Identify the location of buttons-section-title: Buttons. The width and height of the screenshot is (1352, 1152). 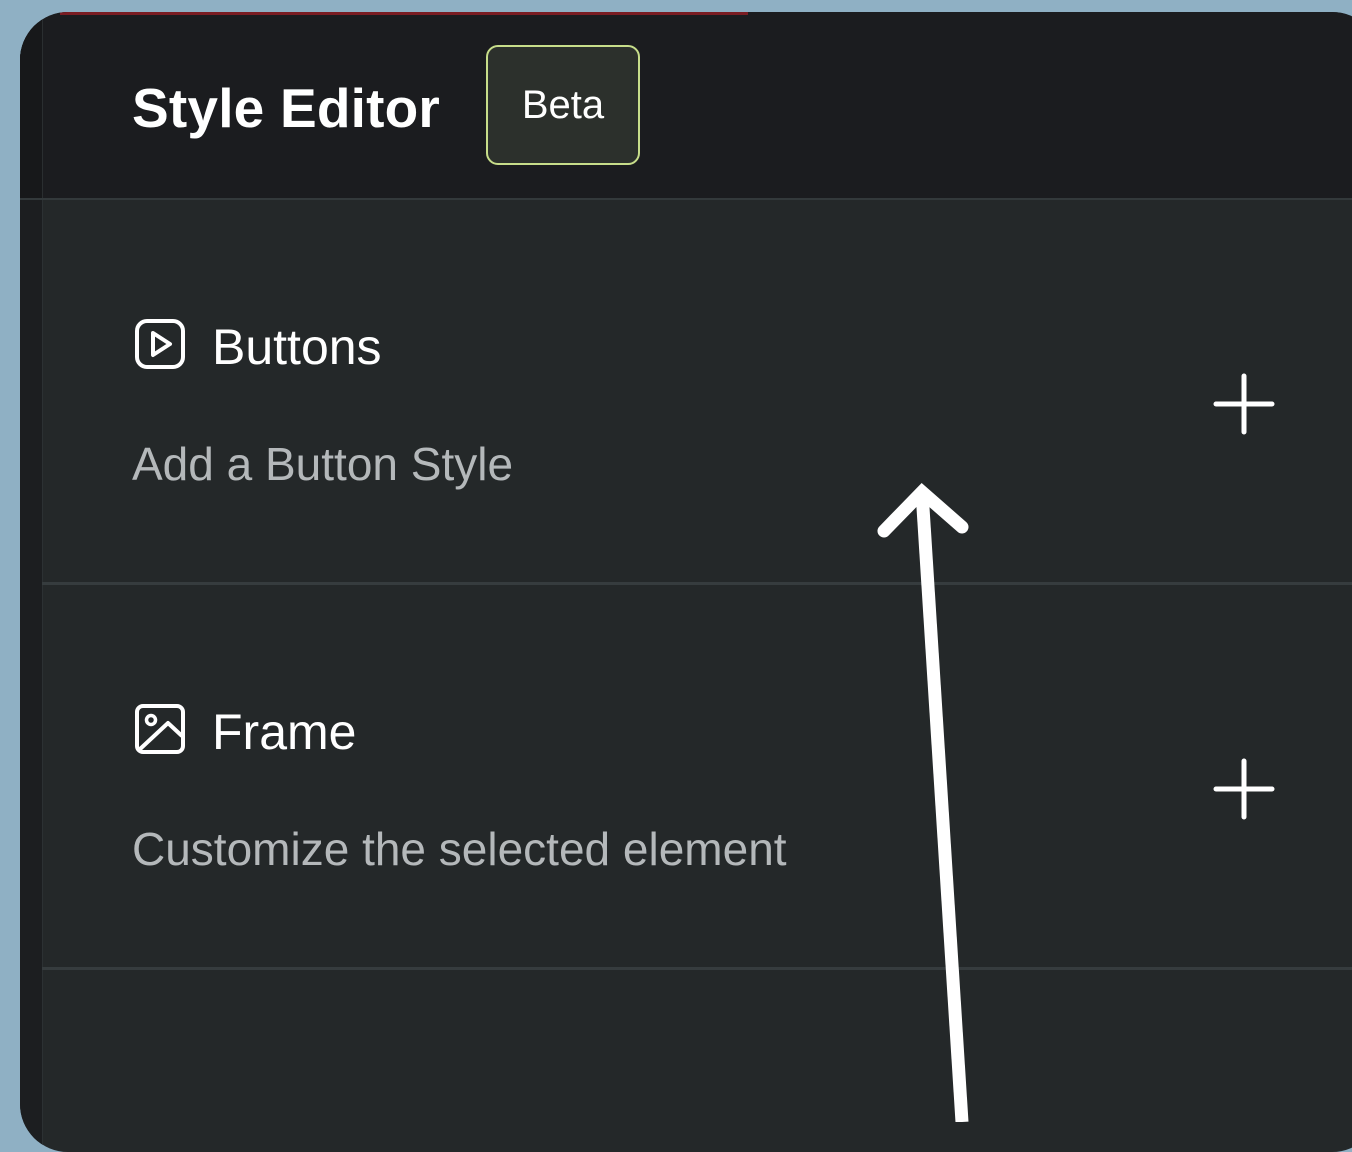
(297, 347).